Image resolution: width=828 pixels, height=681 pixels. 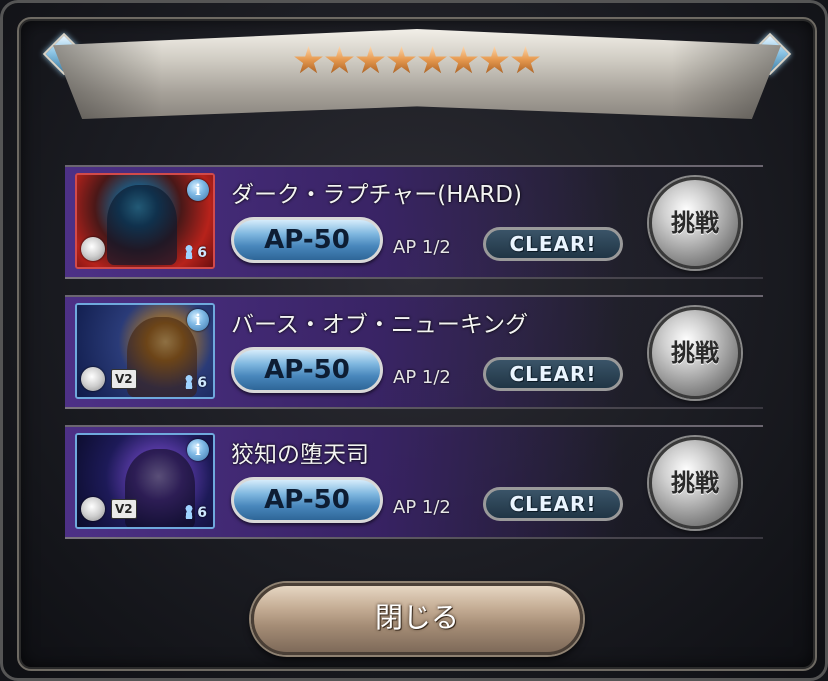 What do you see at coordinates (145, 221) in the screenshot?
I see `quest-thumbnail: i 6` at bounding box center [145, 221].